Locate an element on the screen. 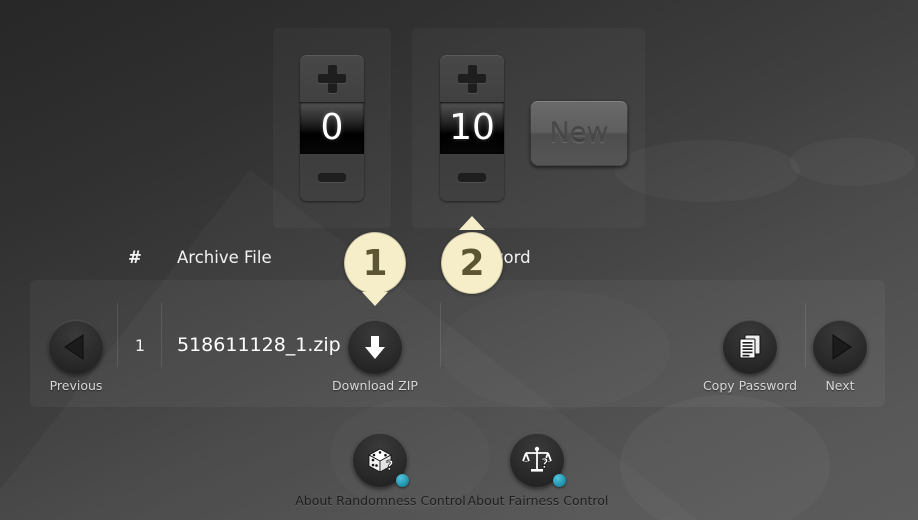 The width and height of the screenshot is (918, 520). fairness-value: 10 is located at coordinates (472, 127).